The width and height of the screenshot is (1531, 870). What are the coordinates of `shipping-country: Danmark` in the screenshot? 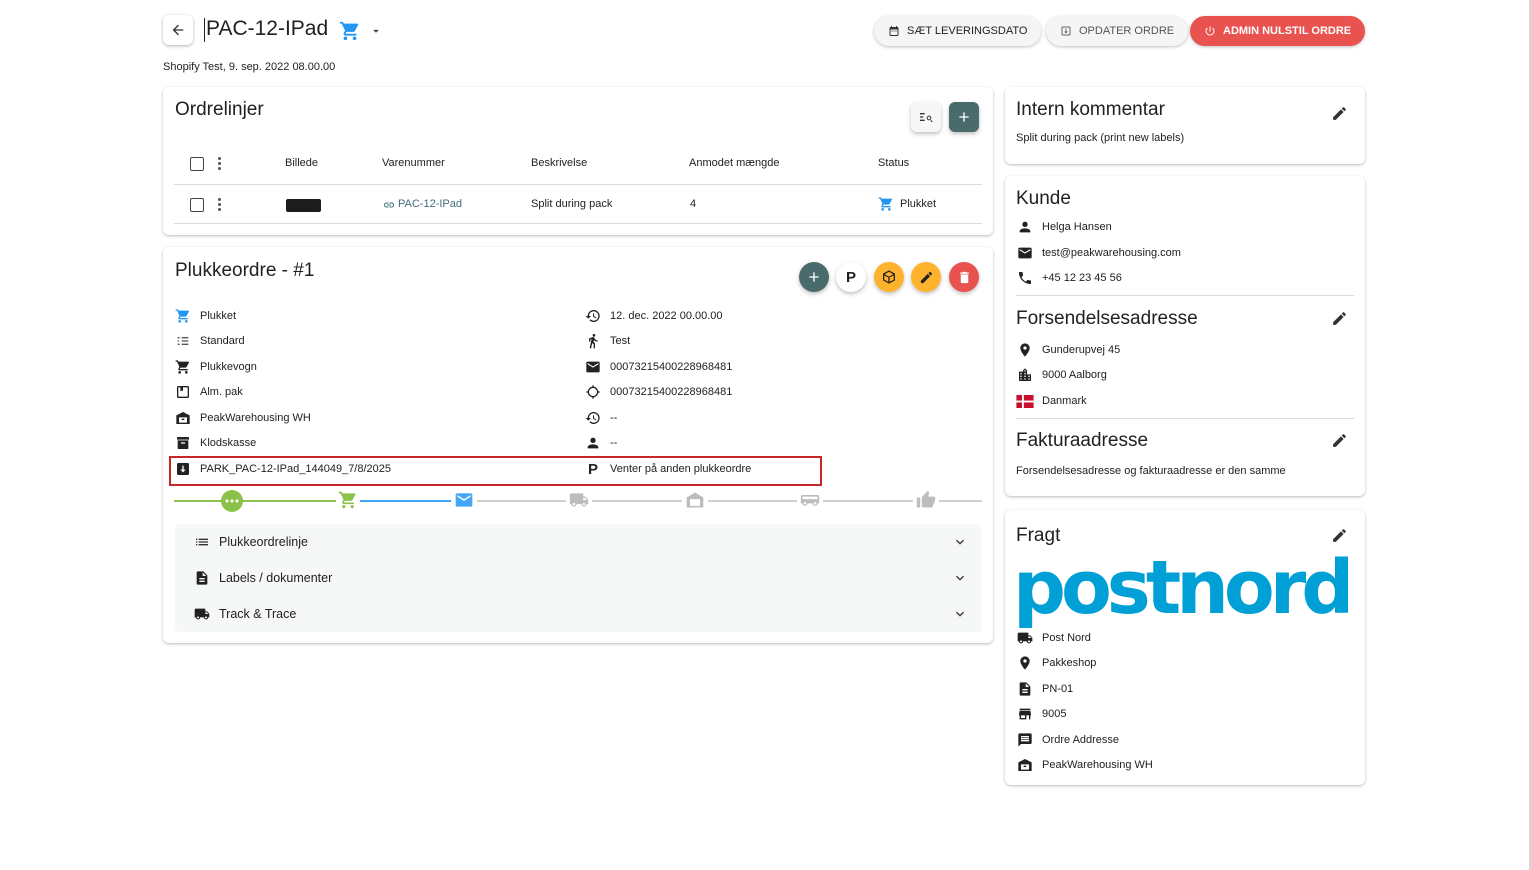 It's located at (1064, 401).